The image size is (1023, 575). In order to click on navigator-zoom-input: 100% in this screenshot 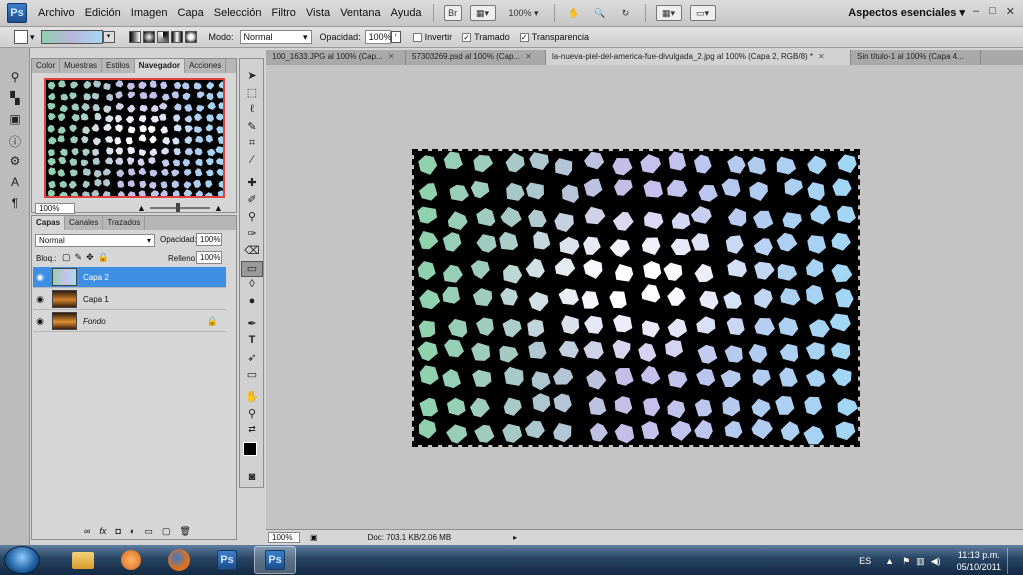, I will do `click(55, 208)`.